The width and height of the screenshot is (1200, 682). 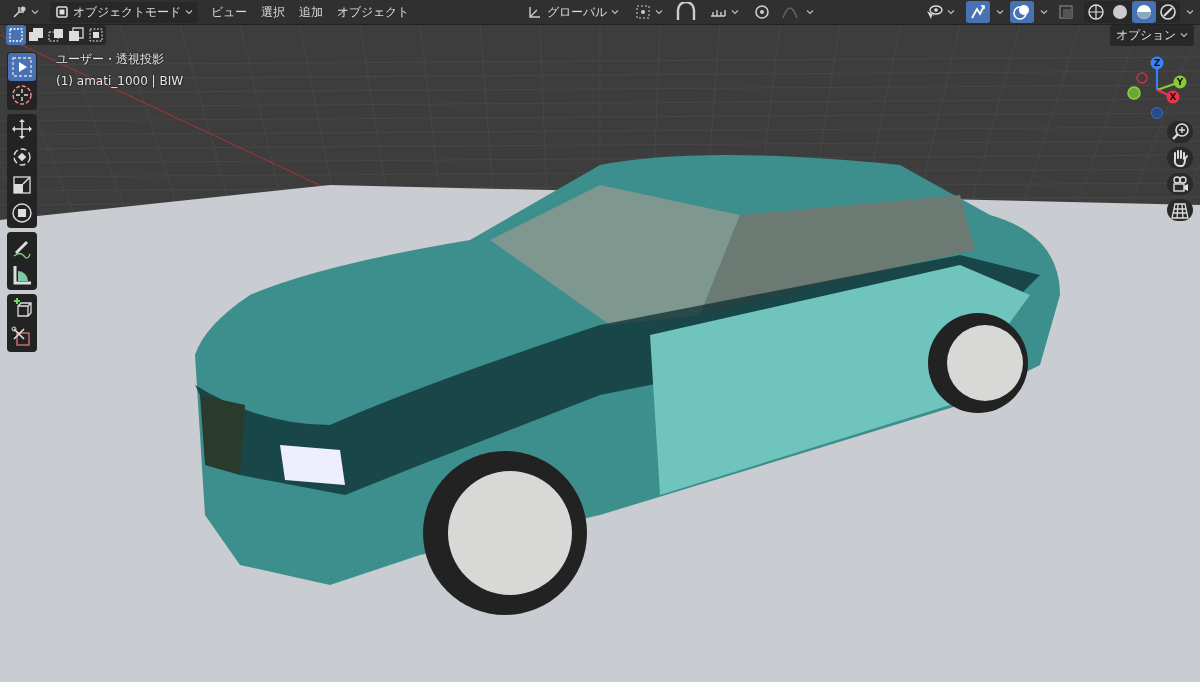 I want to click on solid-shading-icon, so click(x=1120, y=12).